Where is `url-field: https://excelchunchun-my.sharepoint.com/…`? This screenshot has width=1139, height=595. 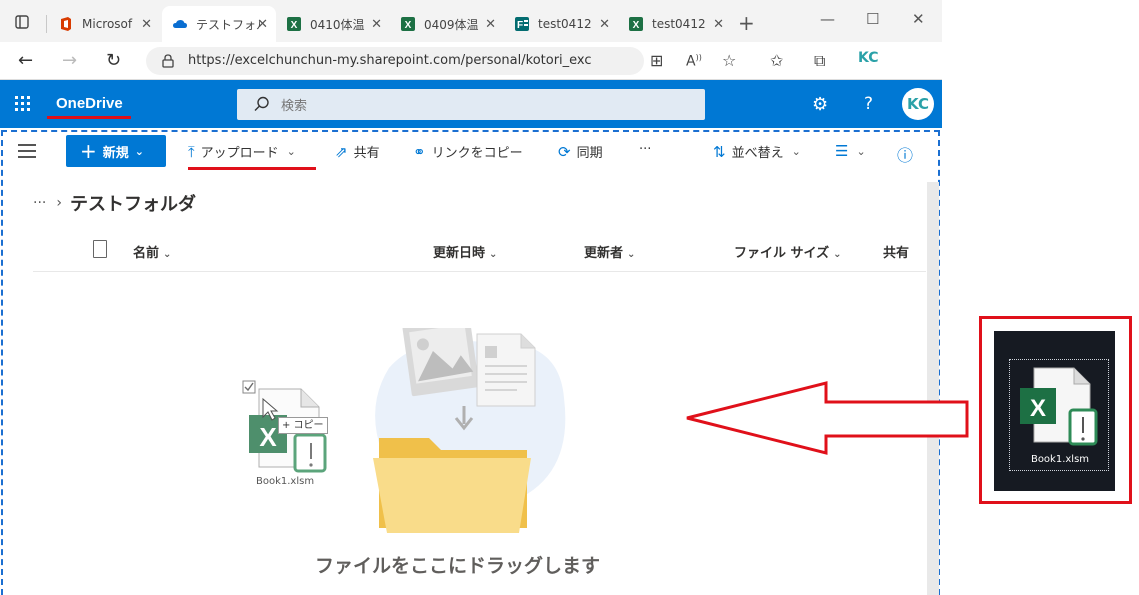
url-field: https://excelchunchun-my.sharepoint.com/… is located at coordinates (395, 61).